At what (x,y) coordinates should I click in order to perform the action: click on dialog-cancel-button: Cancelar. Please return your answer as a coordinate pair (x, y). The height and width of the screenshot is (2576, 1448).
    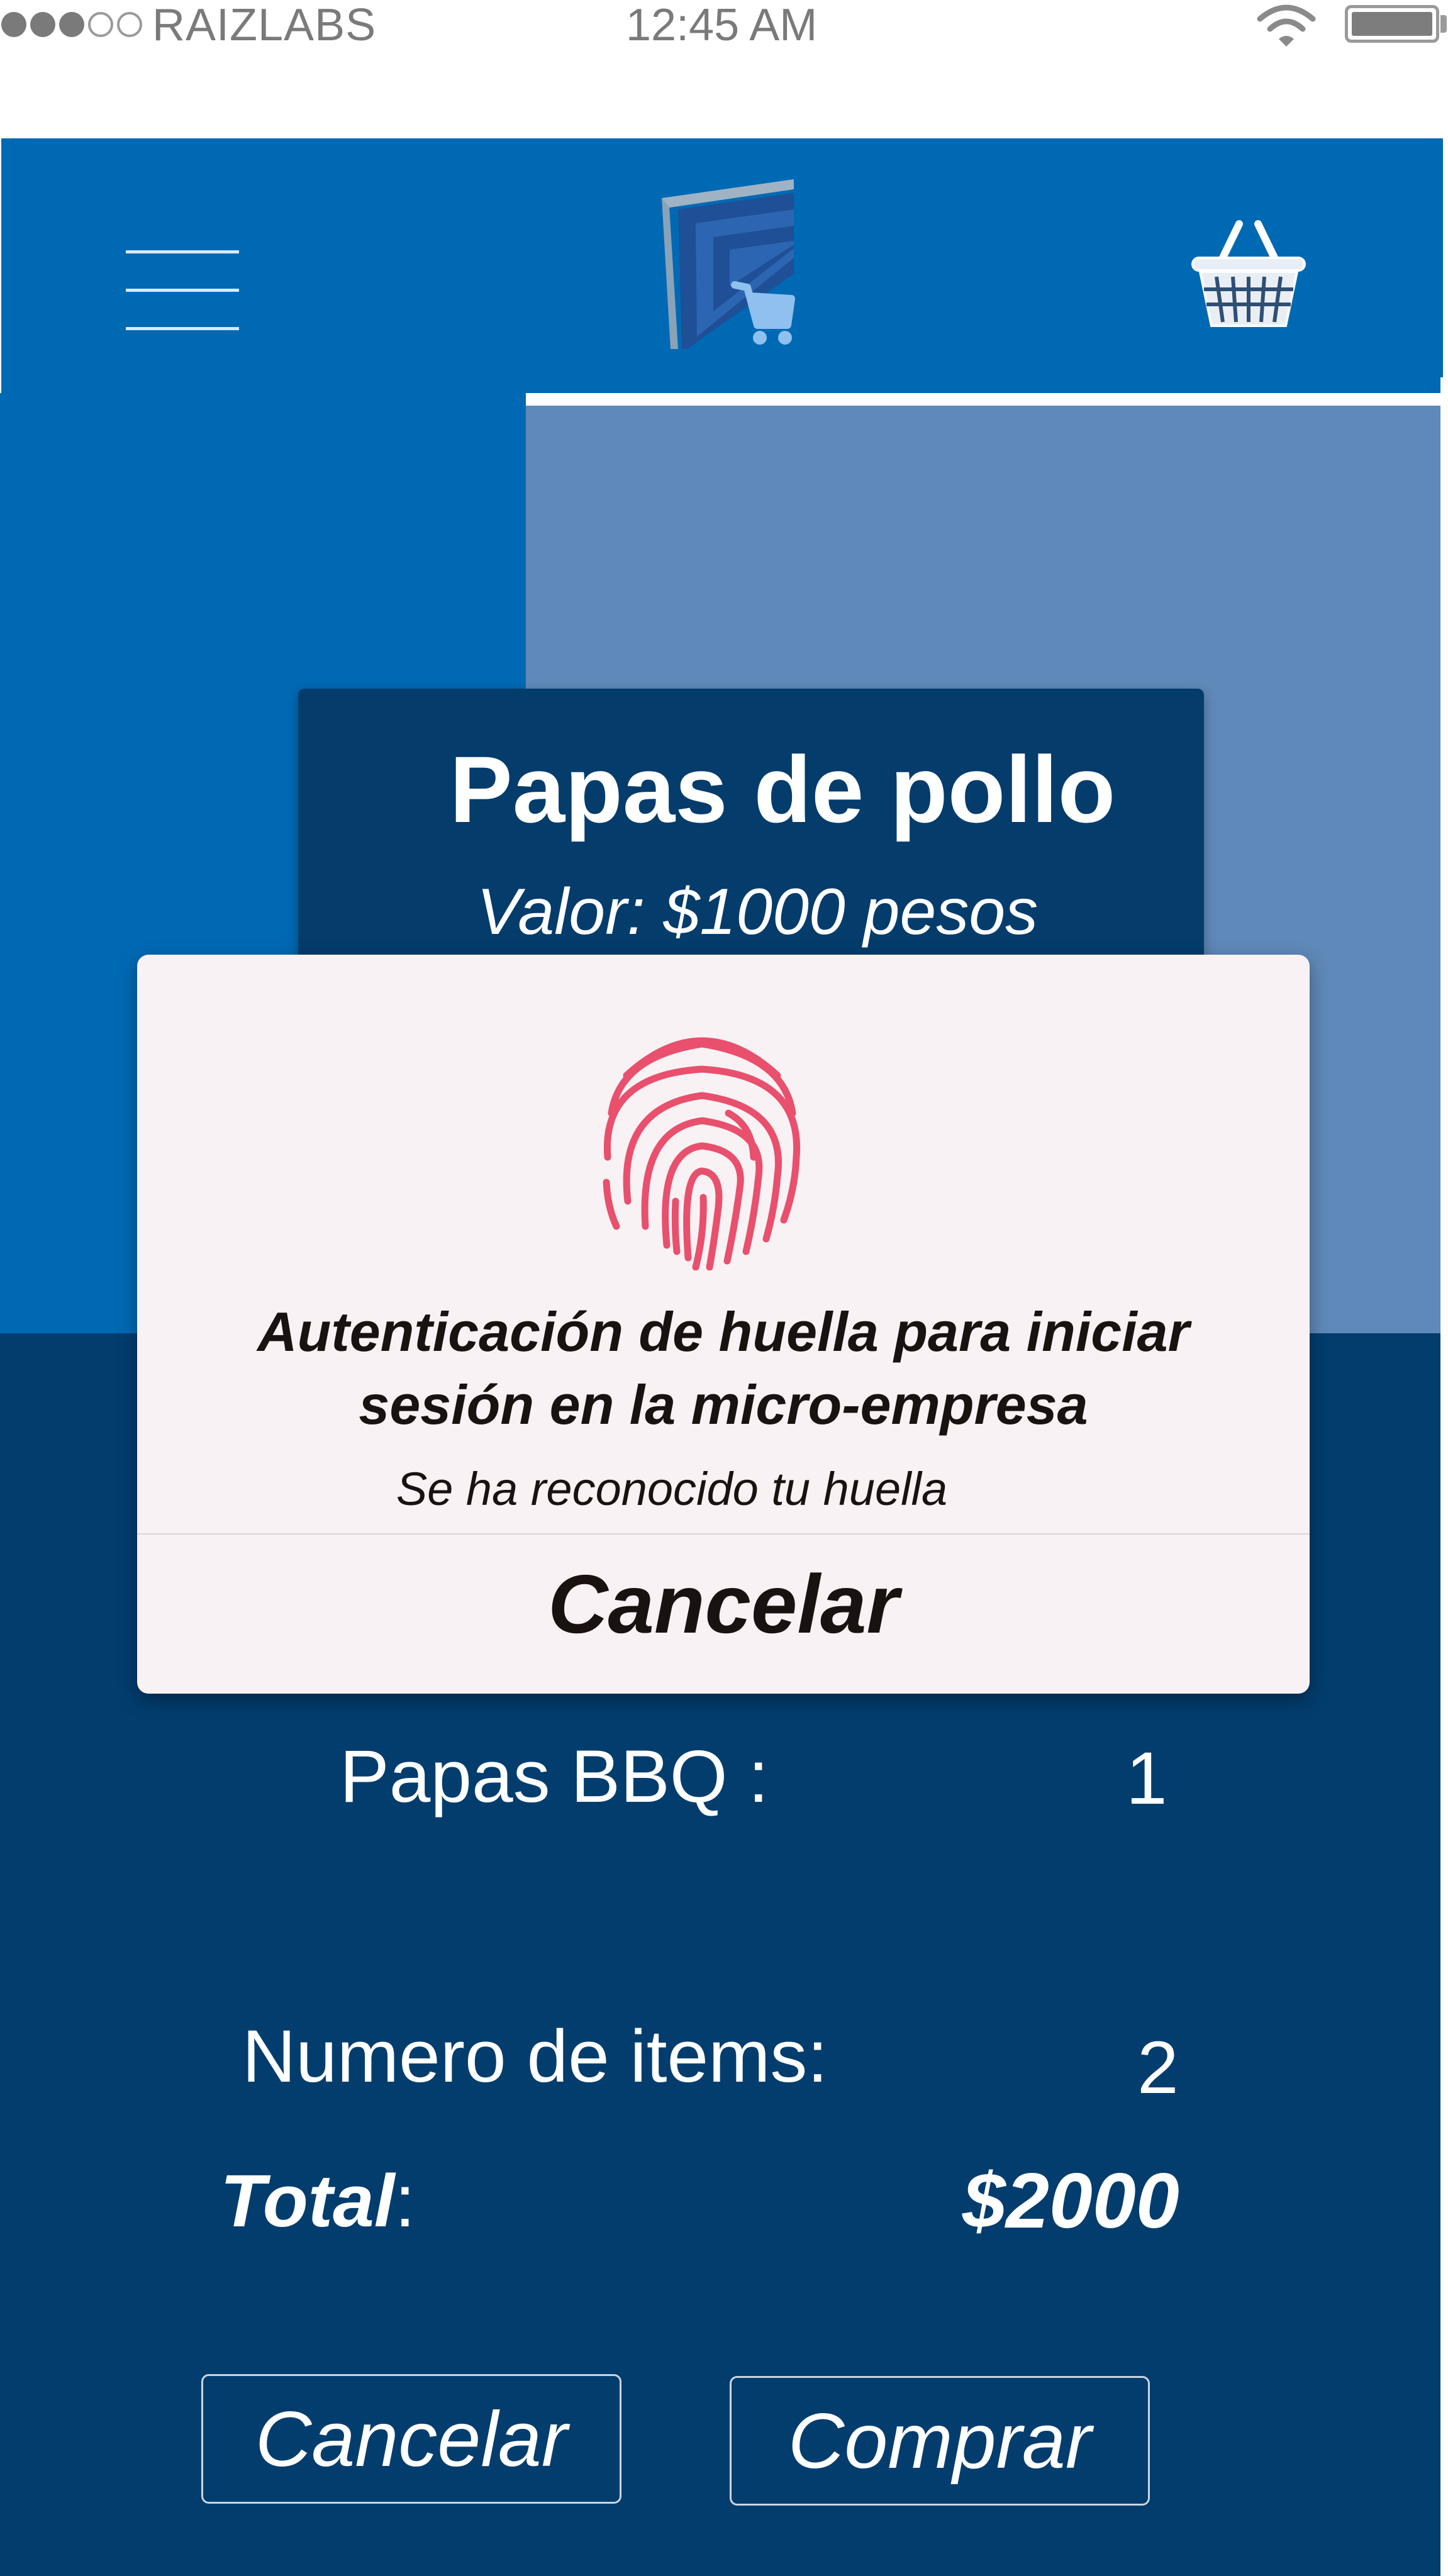
    Looking at the image, I should click on (723, 1604).